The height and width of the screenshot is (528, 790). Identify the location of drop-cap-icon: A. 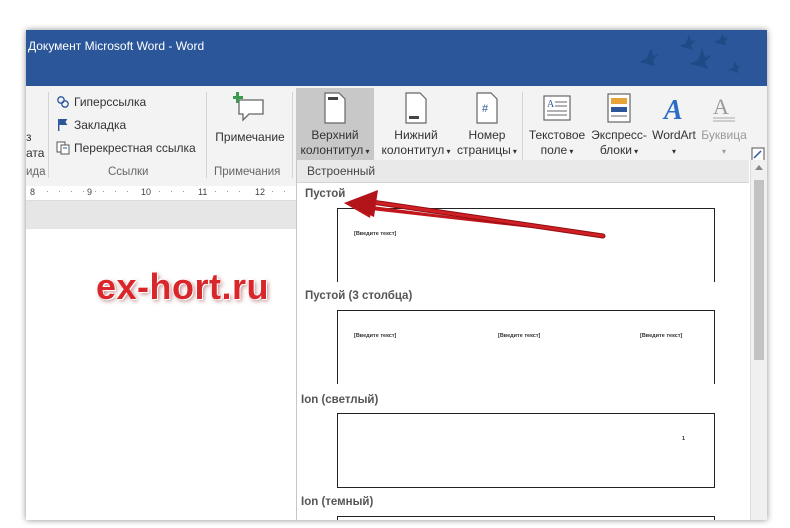
(724, 108).